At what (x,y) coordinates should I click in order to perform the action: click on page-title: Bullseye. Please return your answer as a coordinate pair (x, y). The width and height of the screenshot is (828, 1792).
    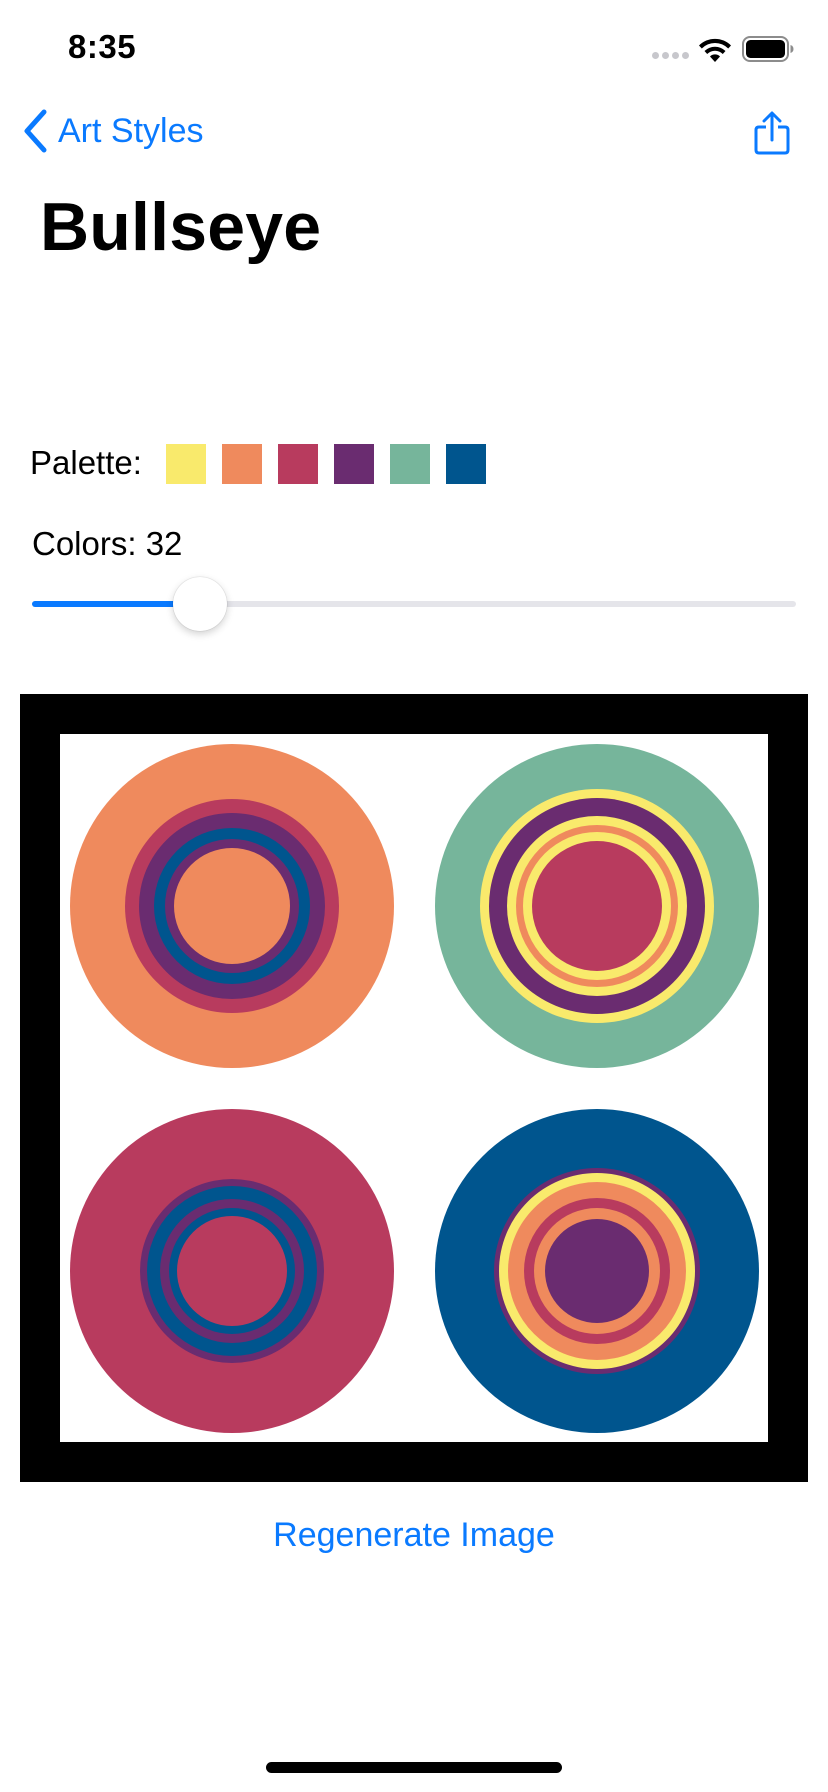
    Looking at the image, I should click on (181, 227).